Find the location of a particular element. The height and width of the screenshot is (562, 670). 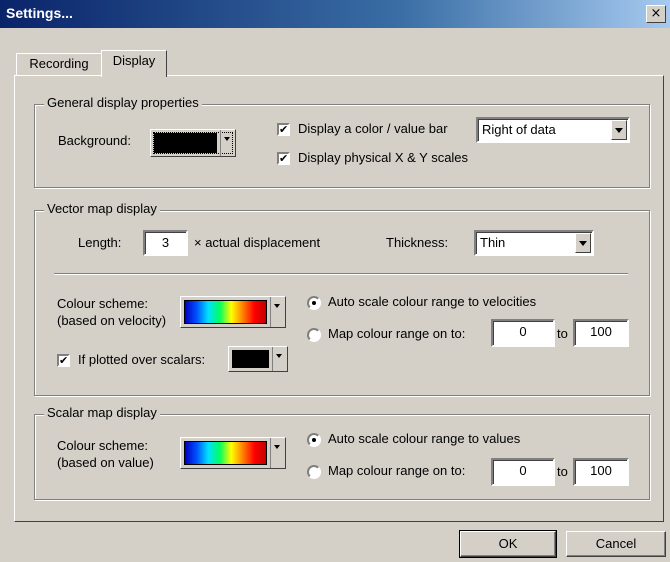

thickness-label: Thickness: is located at coordinates (417, 242).